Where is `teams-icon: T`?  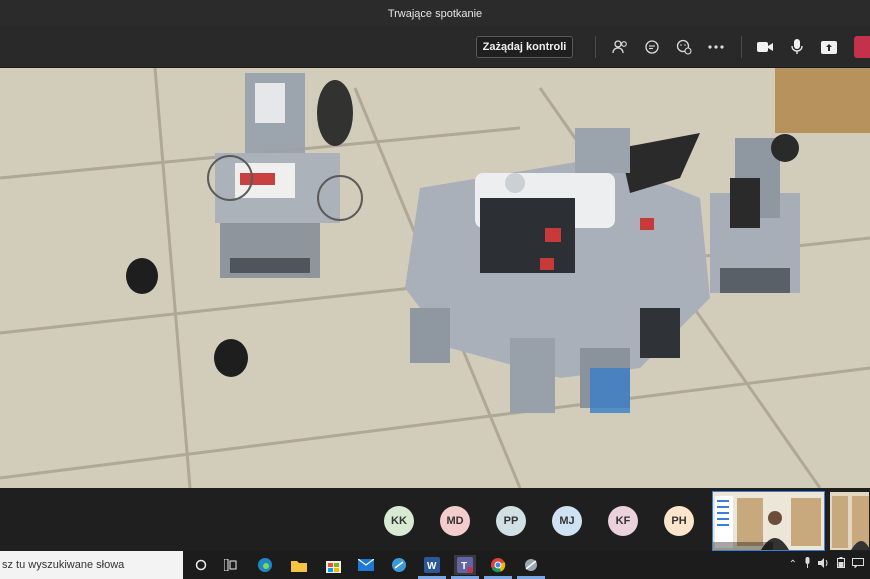 teams-icon: T is located at coordinates (465, 565).